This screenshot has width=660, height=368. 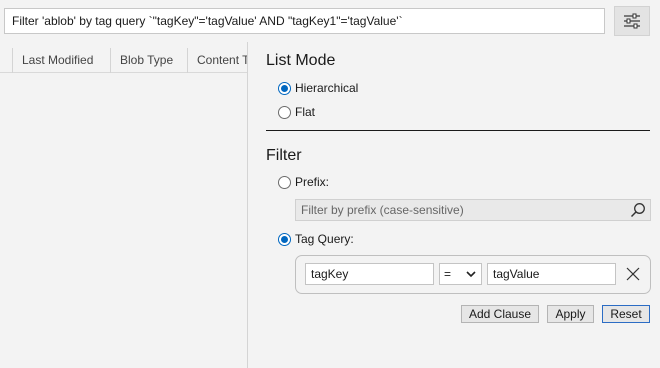 What do you see at coordinates (458, 130) in the screenshot?
I see `section-divider` at bounding box center [458, 130].